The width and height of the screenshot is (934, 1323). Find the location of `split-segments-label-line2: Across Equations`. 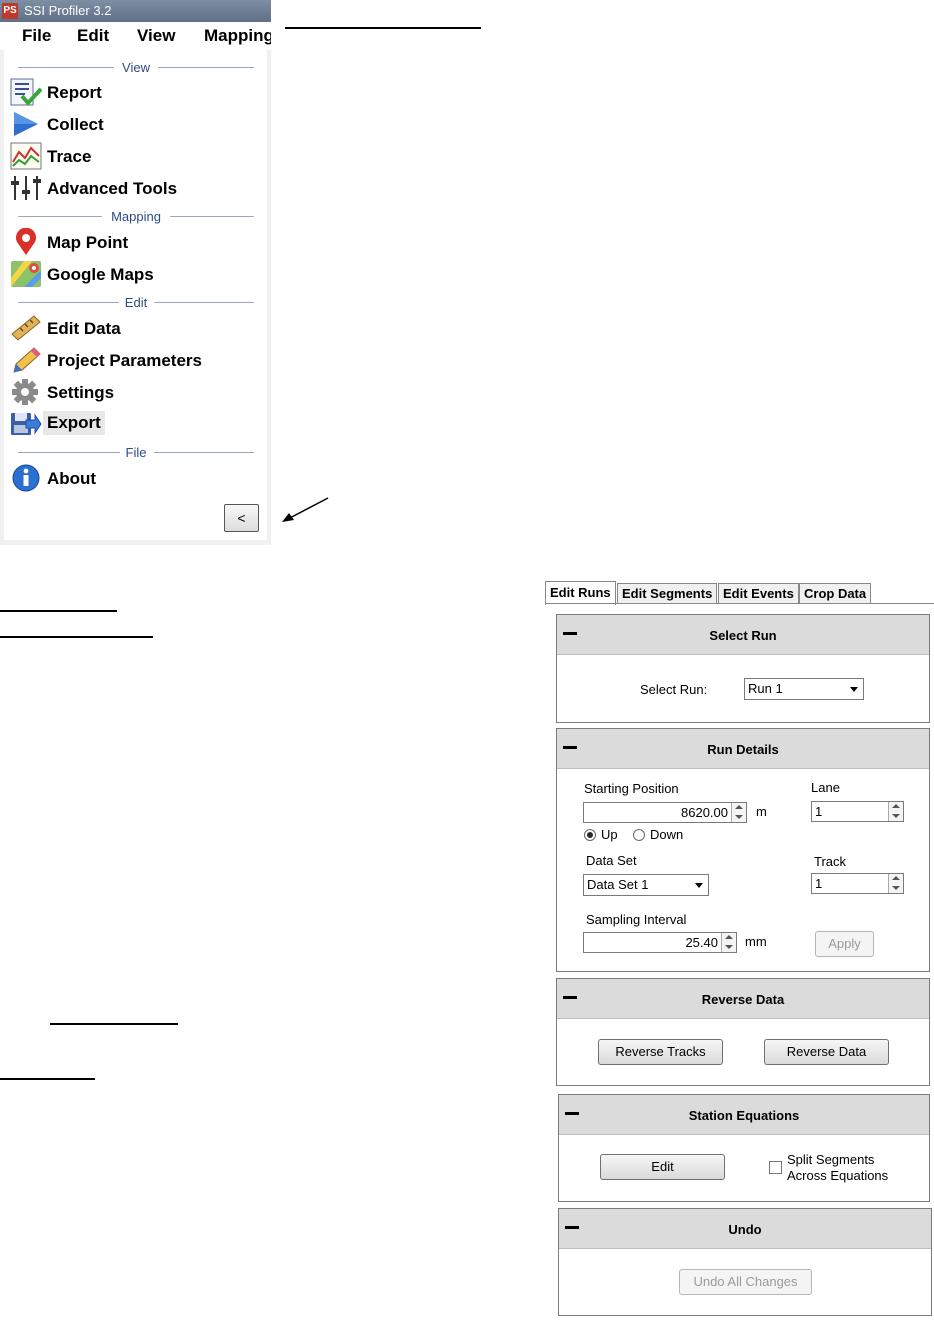

split-segments-label-line2: Across Equations is located at coordinates (838, 1175).